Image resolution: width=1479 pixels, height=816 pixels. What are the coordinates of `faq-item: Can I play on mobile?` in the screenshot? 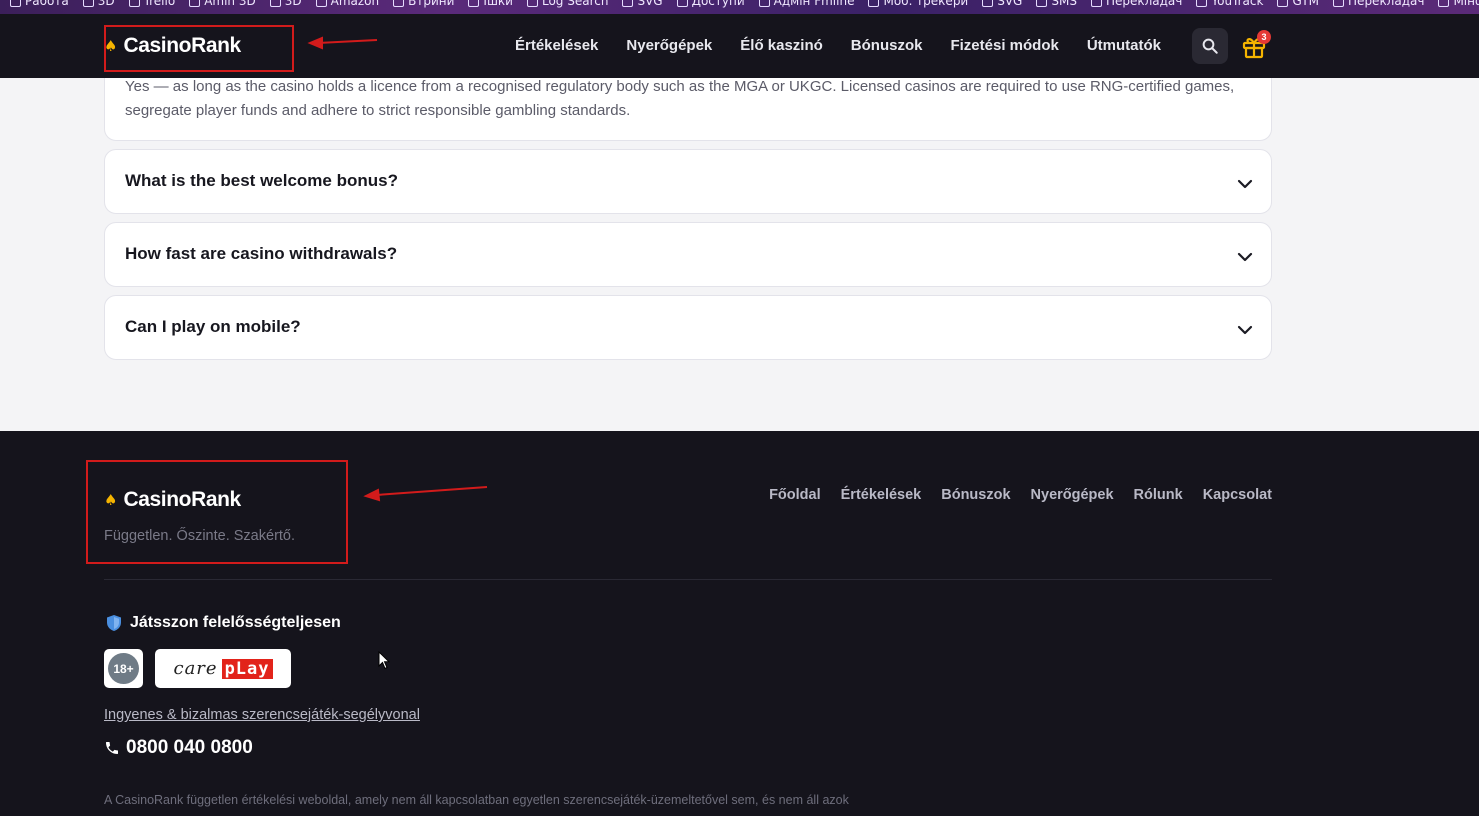 It's located at (688, 327).